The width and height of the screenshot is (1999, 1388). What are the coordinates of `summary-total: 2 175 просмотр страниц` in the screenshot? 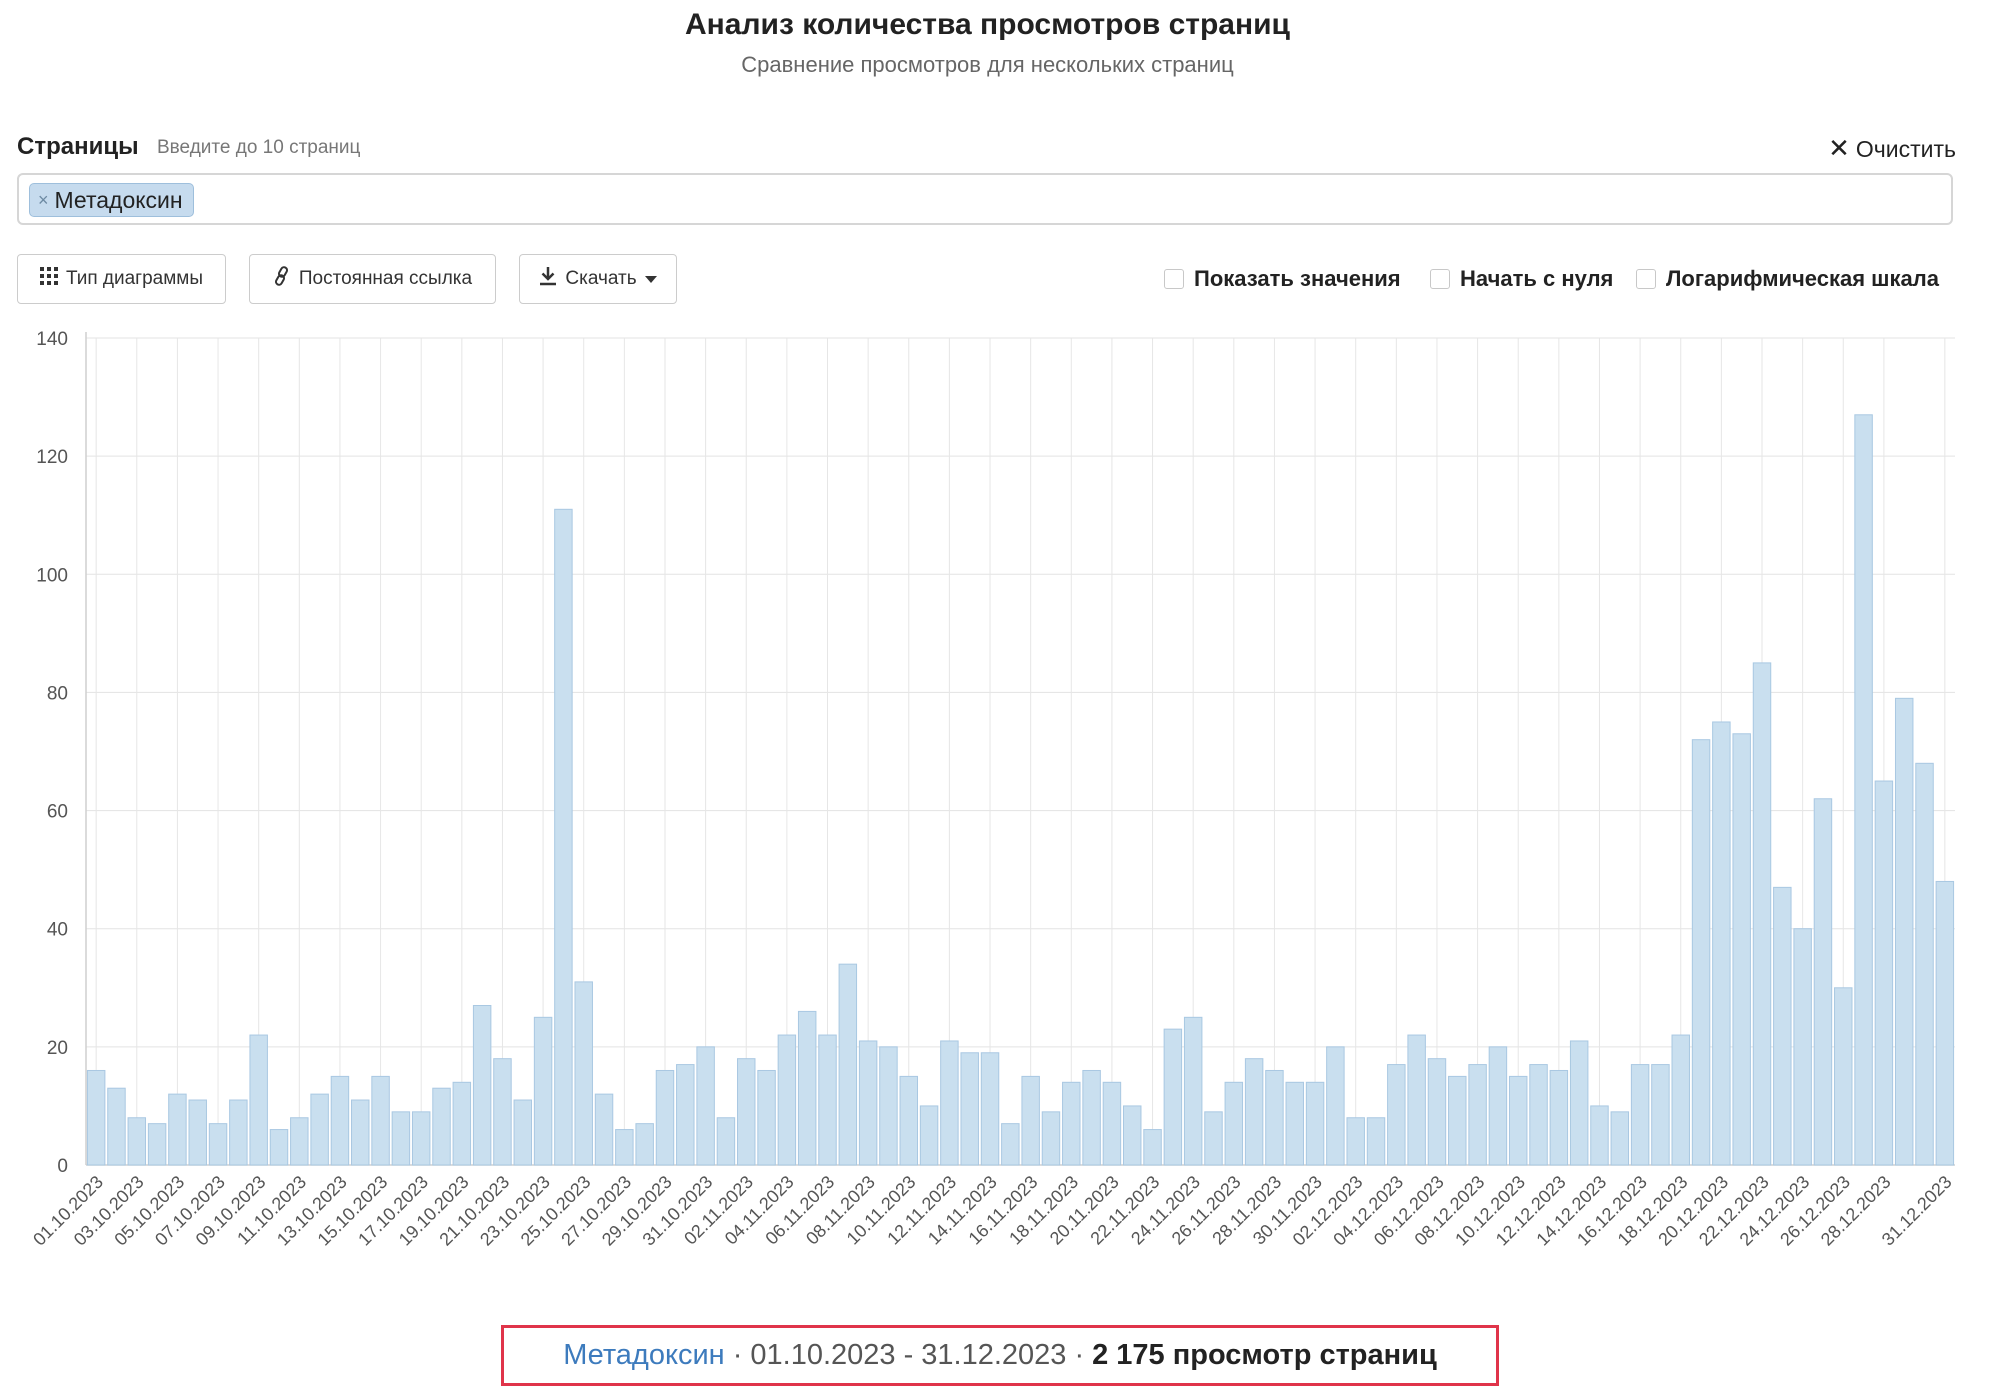 It's located at (1264, 1355).